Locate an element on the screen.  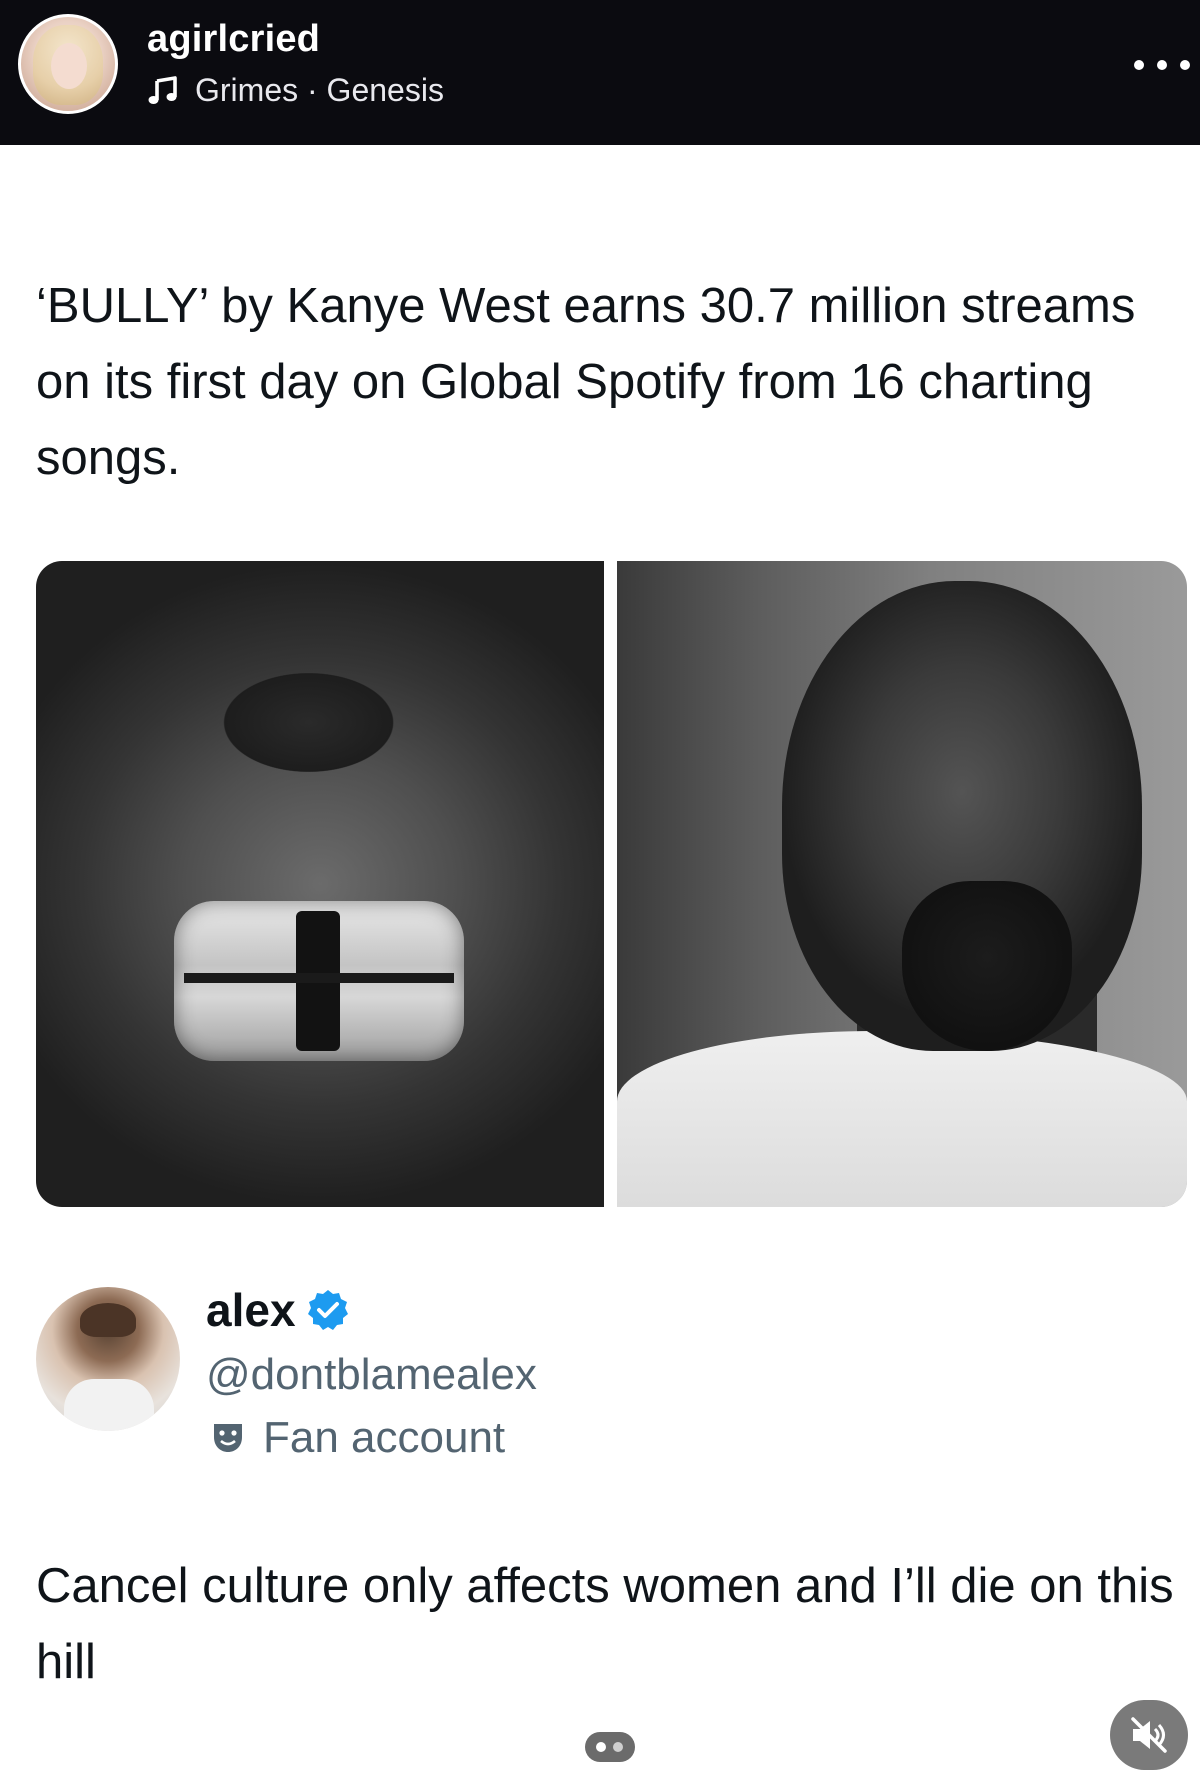
carousel-pager is located at coordinates (610, 1747).